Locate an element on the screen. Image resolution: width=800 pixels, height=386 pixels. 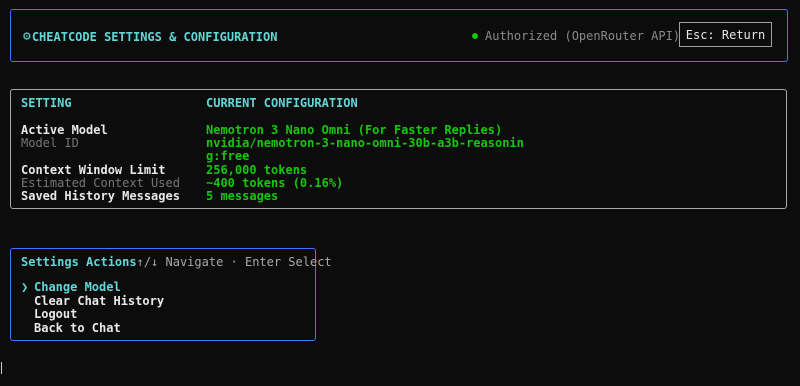
status-dot-icon is located at coordinates (475, 36).